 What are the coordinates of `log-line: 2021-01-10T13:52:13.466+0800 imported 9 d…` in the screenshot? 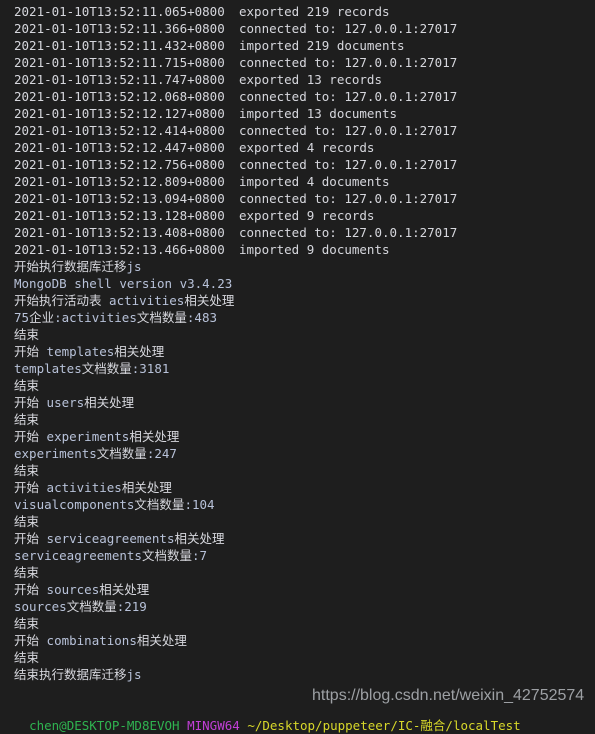 It's located at (297, 249).